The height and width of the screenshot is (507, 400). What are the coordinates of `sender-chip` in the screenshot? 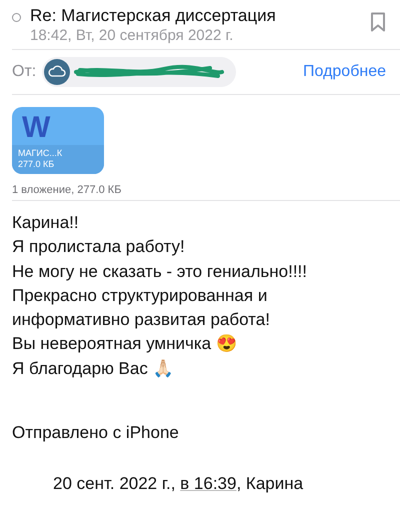 It's located at (139, 72).